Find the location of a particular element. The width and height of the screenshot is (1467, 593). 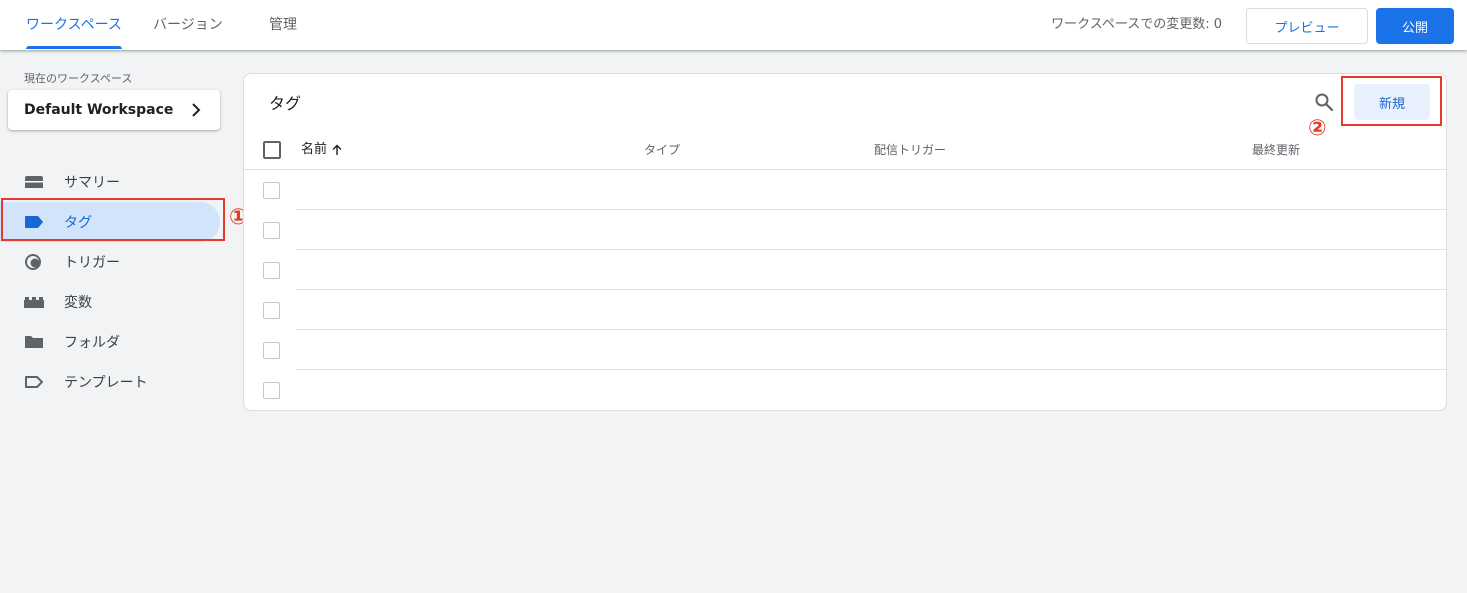

summary-icon is located at coordinates (34, 182).